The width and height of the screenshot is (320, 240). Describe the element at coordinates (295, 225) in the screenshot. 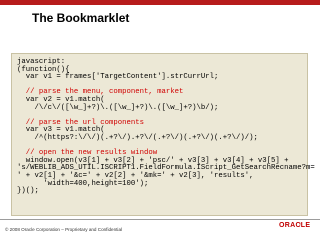

I see `oracle-logo: ORACLE` at that location.